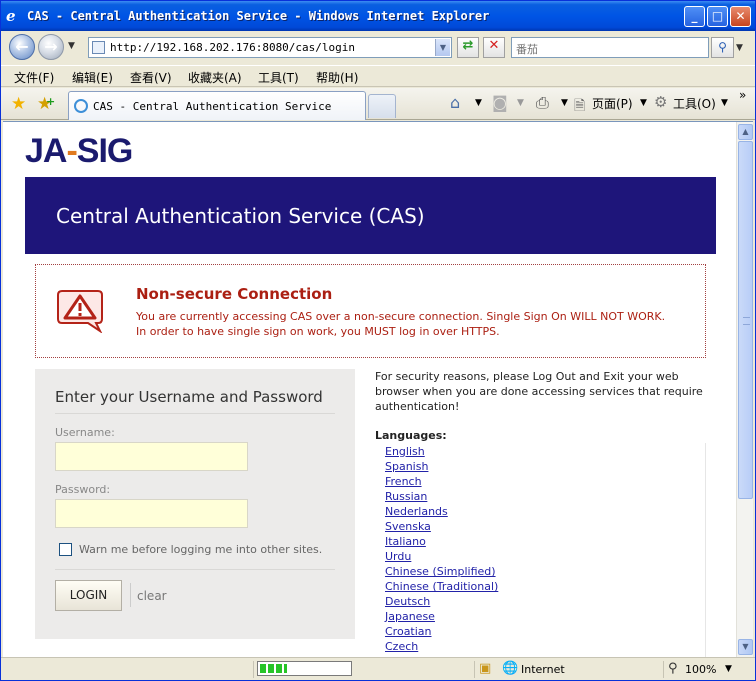 The image size is (756, 681). I want to click on language-link: Italiano, so click(441, 541).